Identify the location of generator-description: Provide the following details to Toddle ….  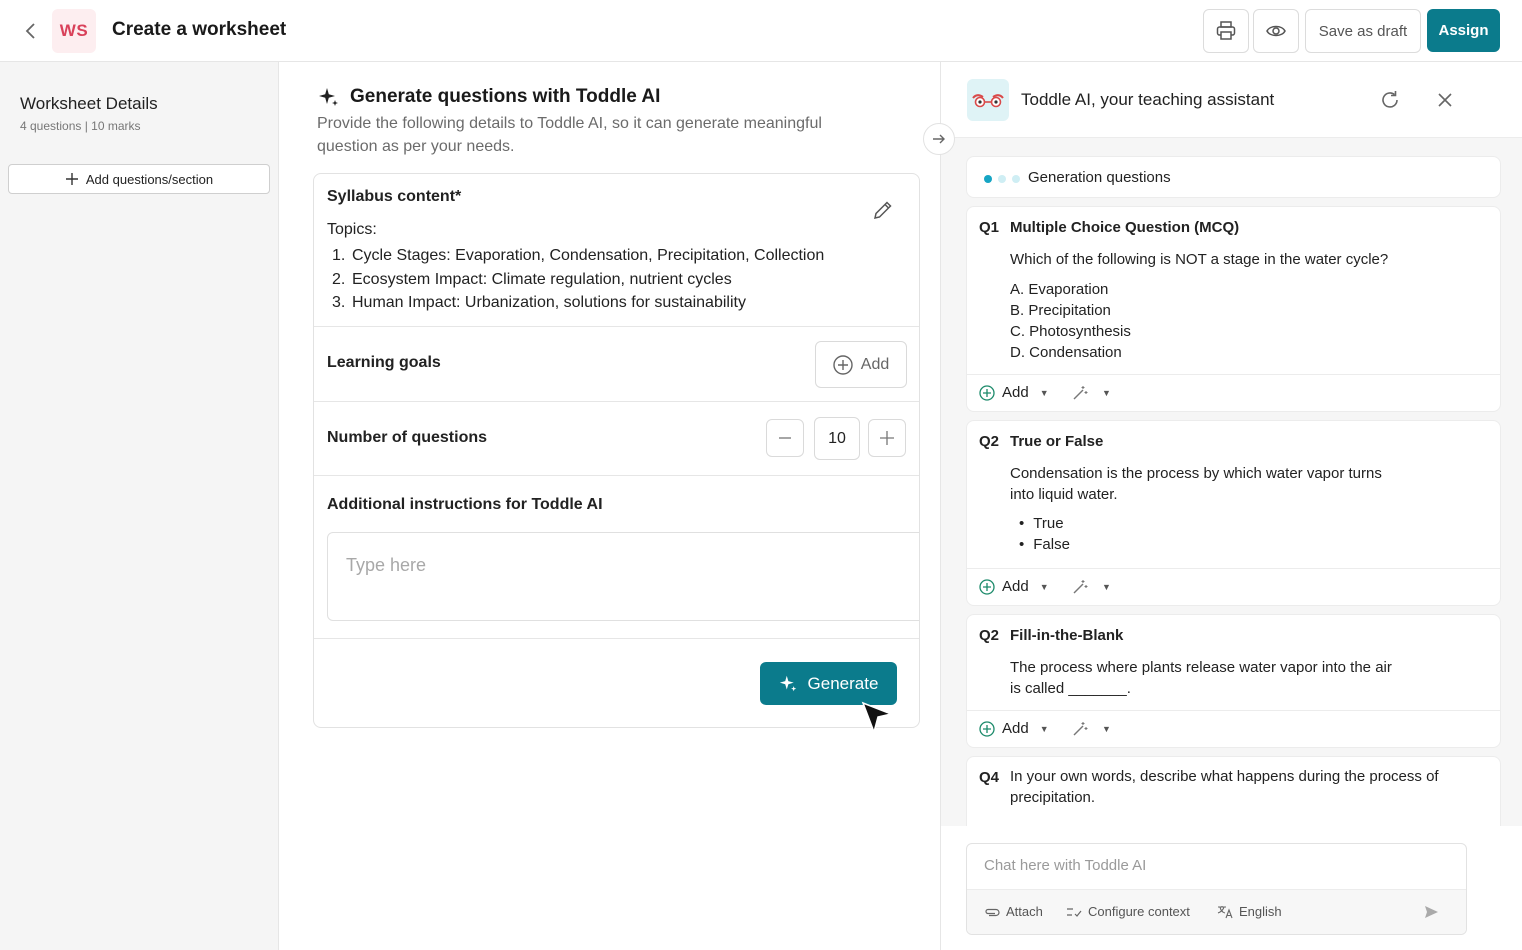
(569, 135).